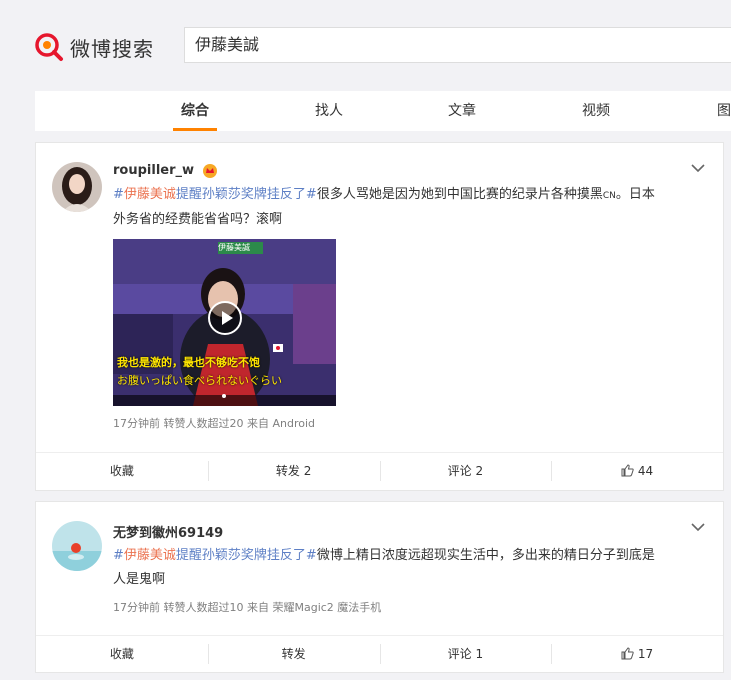 This screenshot has width=731, height=680. Describe the element at coordinates (139, 579) in the screenshot. I see `post-text-line2: 人是鬼啊` at that location.